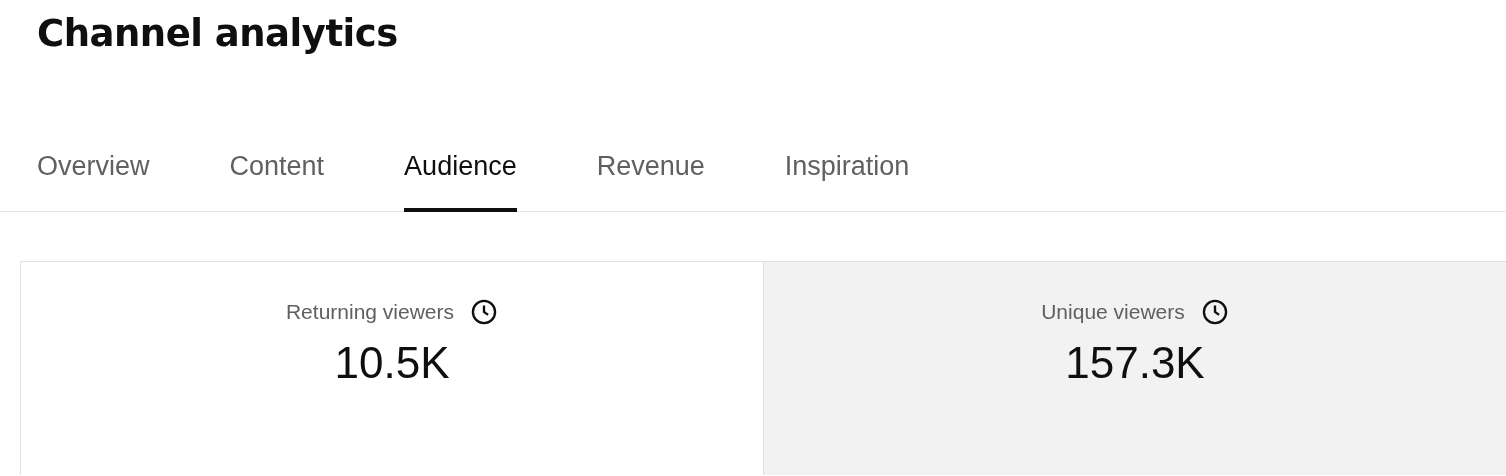 This screenshot has width=1506, height=476. What do you see at coordinates (217, 33) in the screenshot?
I see `page-title: Channel analytics` at bounding box center [217, 33].